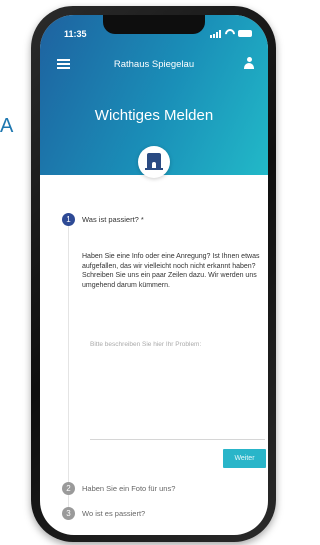  What do you see at coordinates (244, 458) in the screenshot?
I see `next-button: Weiter` at bounding box center [244, 458].